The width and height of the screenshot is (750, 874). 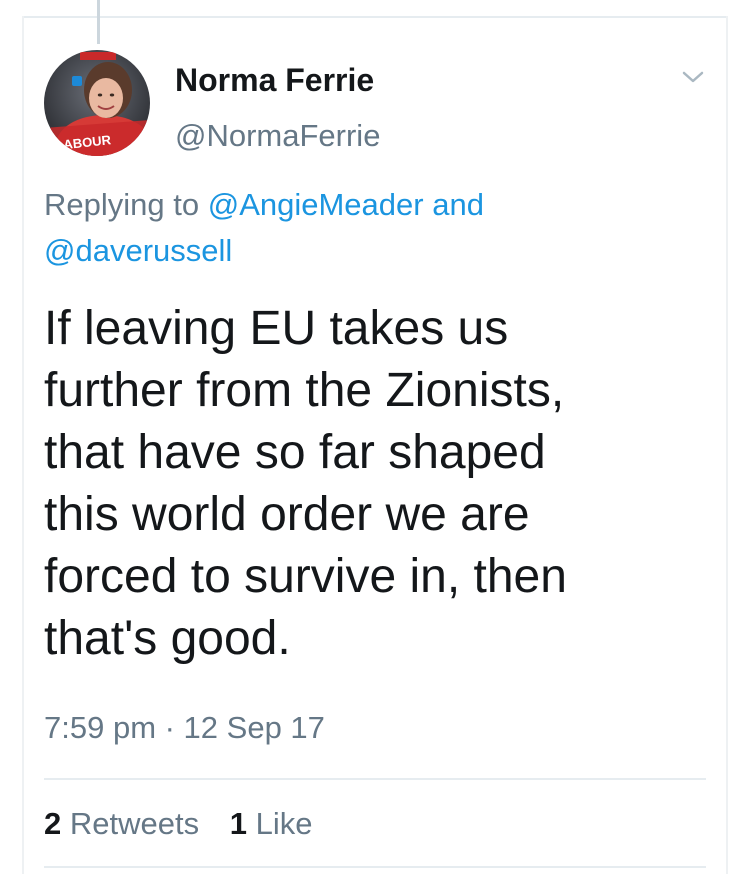 I want to click on like-count: 1, so click(x=238, y=823).